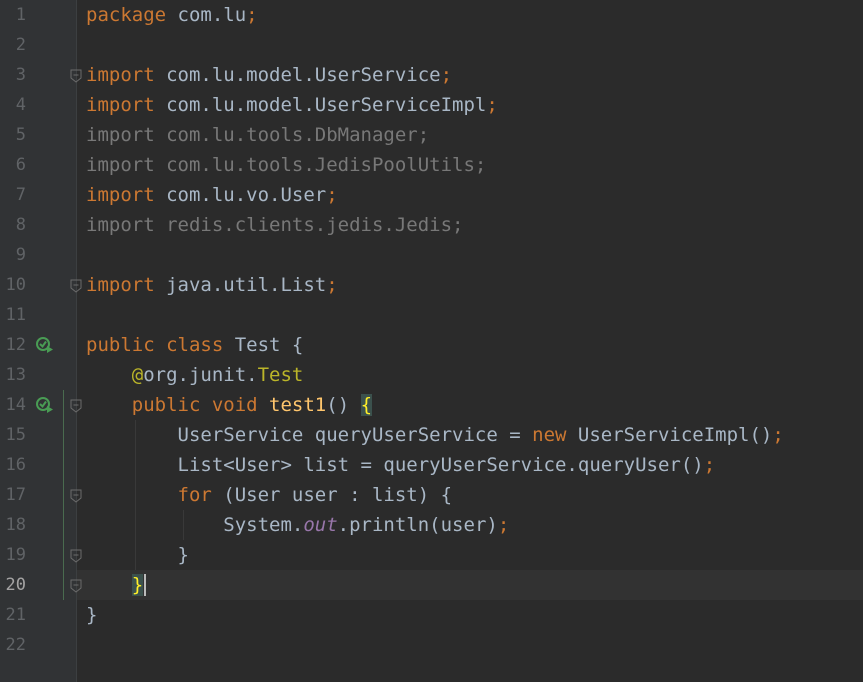 The width and height of the screenshot is (863, 682). I want to click on code-token: (), so click(343, 405).